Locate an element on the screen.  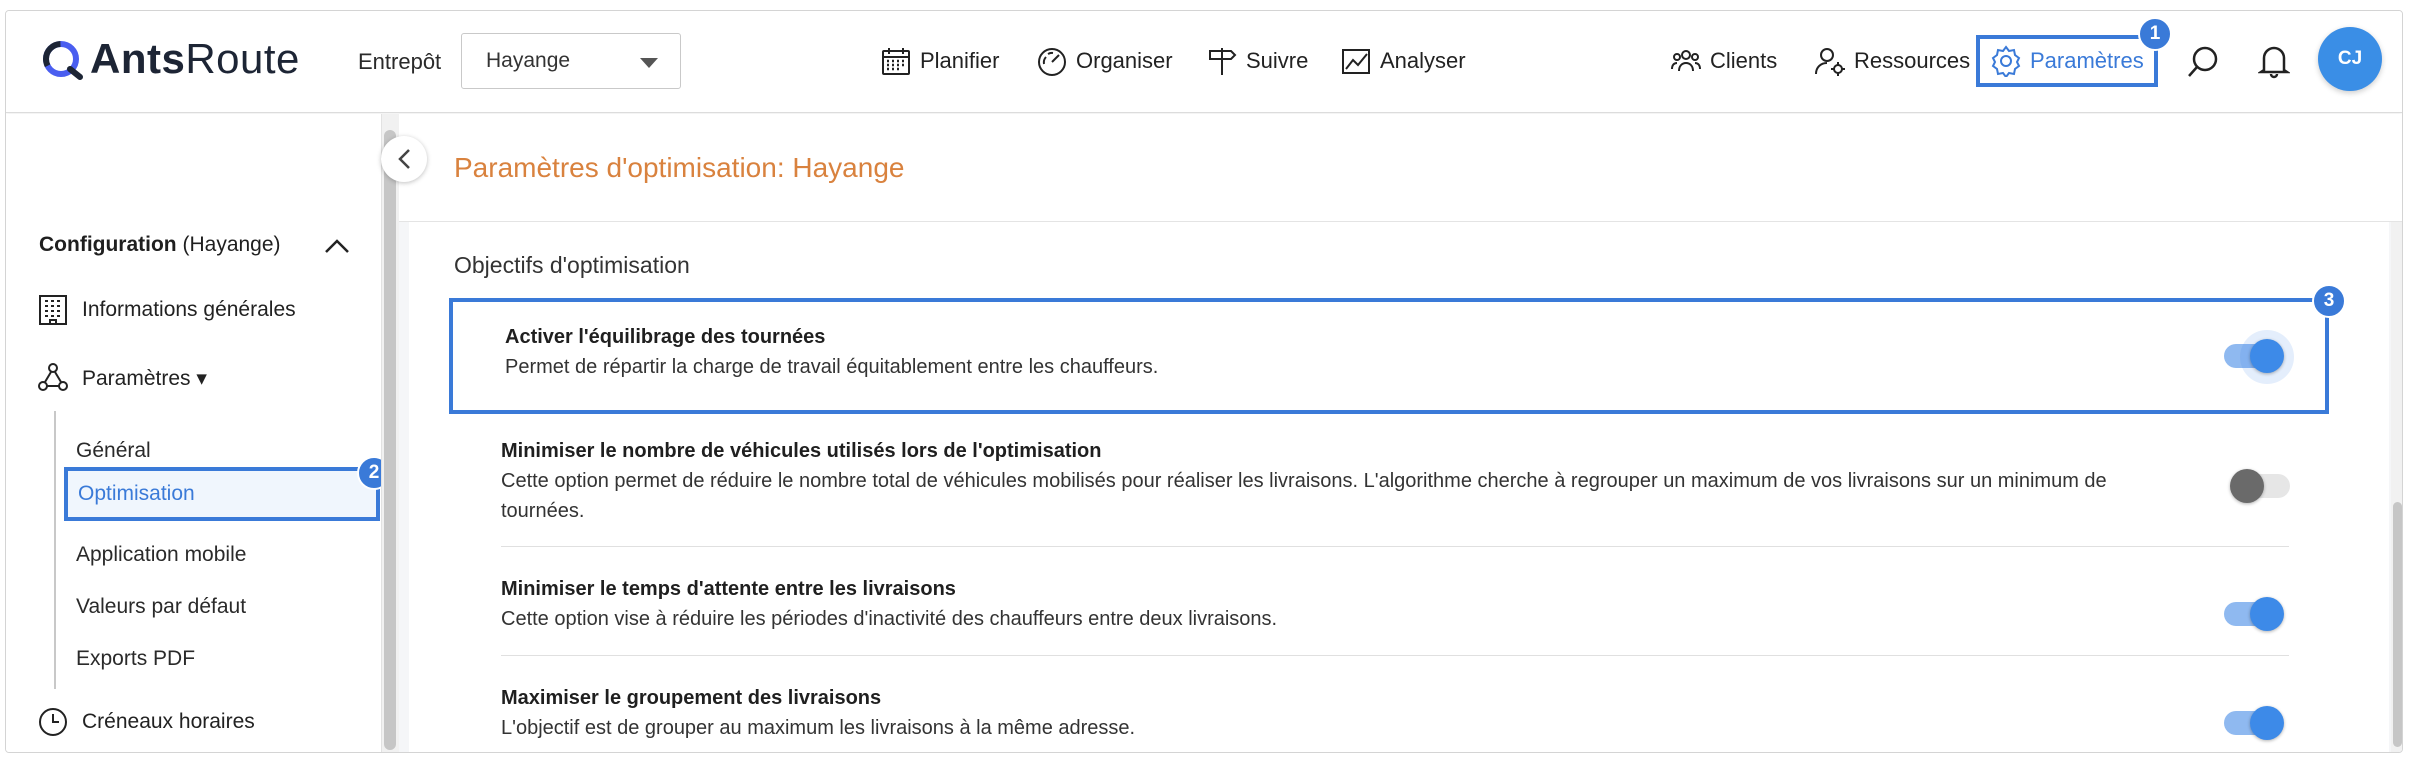
nav-parametres-label: Paramètres is located at coordinates (2087, 60).